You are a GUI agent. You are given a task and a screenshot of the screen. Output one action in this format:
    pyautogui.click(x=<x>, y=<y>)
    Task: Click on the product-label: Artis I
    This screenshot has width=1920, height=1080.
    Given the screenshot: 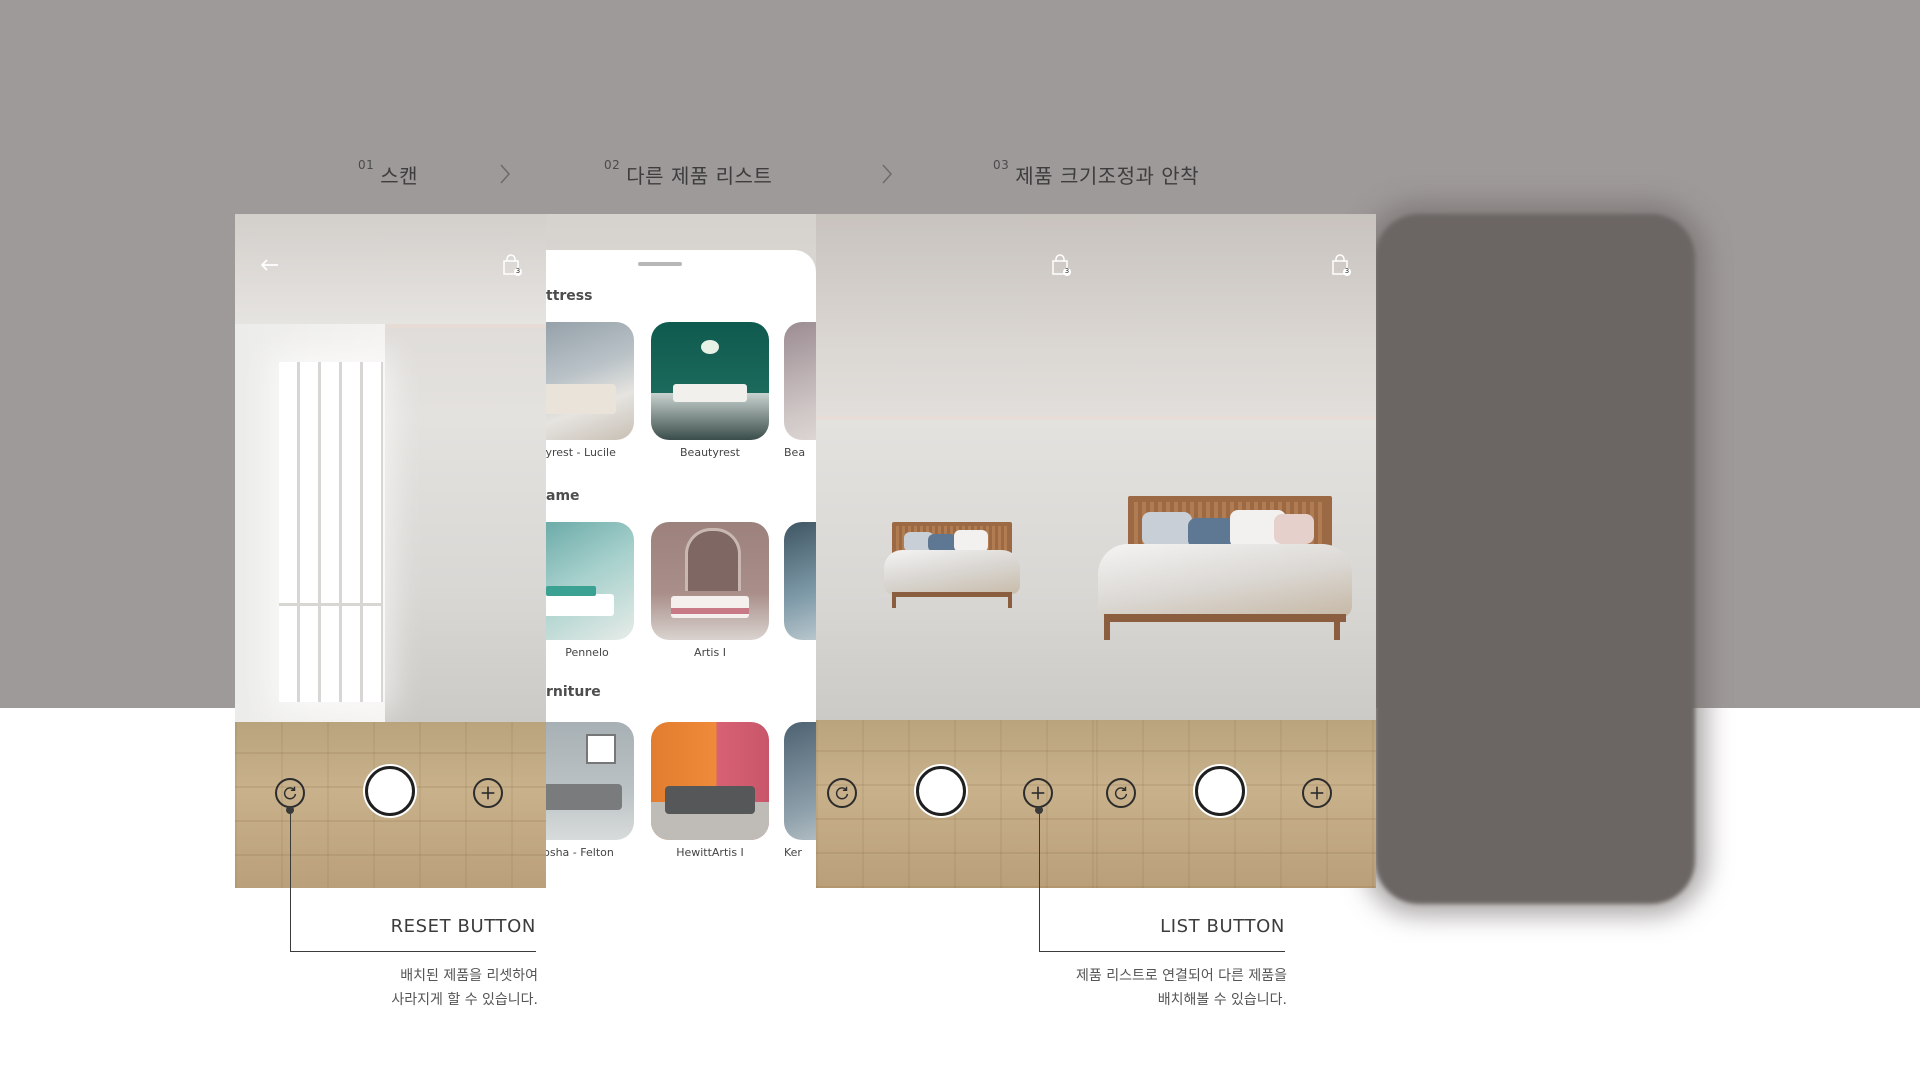 What is the action you would take?
    pyautogui.click(x=710, y=652)
    